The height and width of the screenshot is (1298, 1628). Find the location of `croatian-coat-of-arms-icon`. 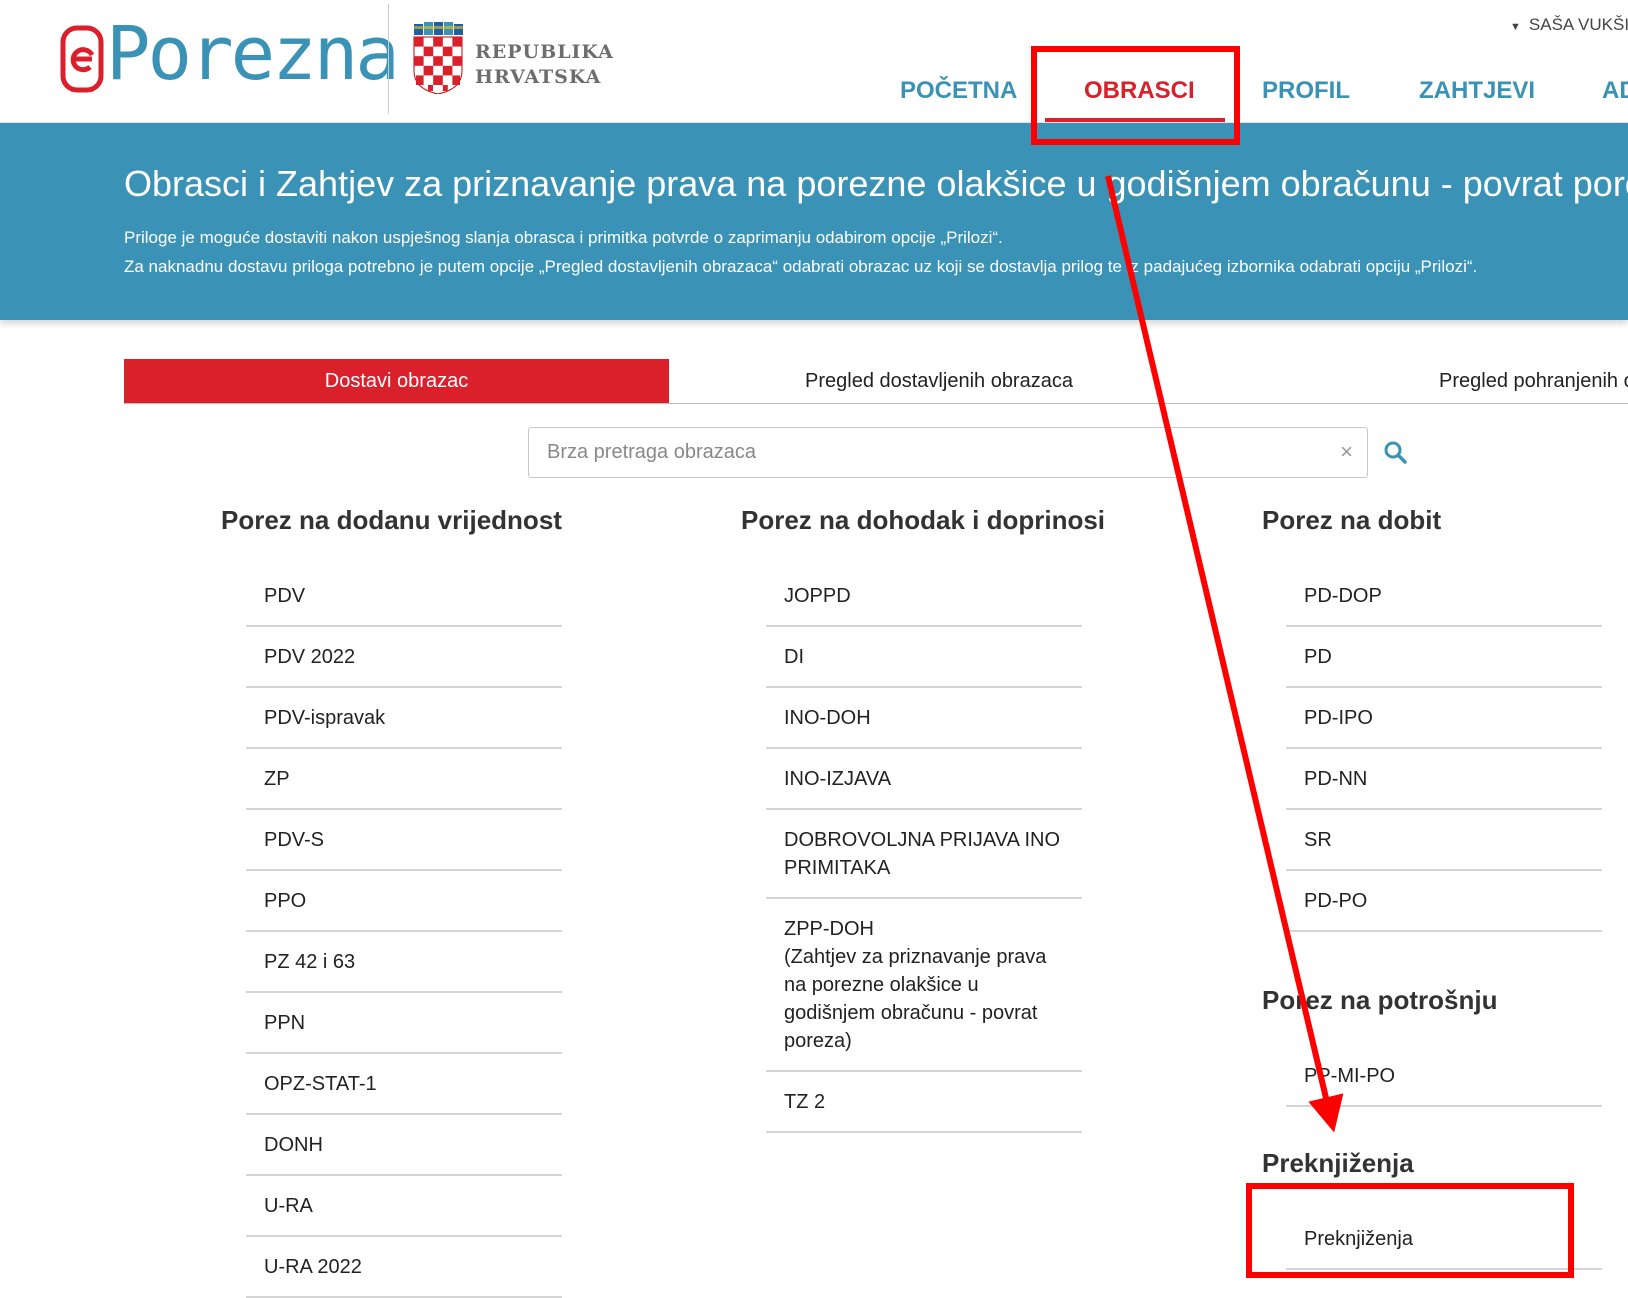

croatian-coat-of-arms-icon is located at coordinates (438, 58).